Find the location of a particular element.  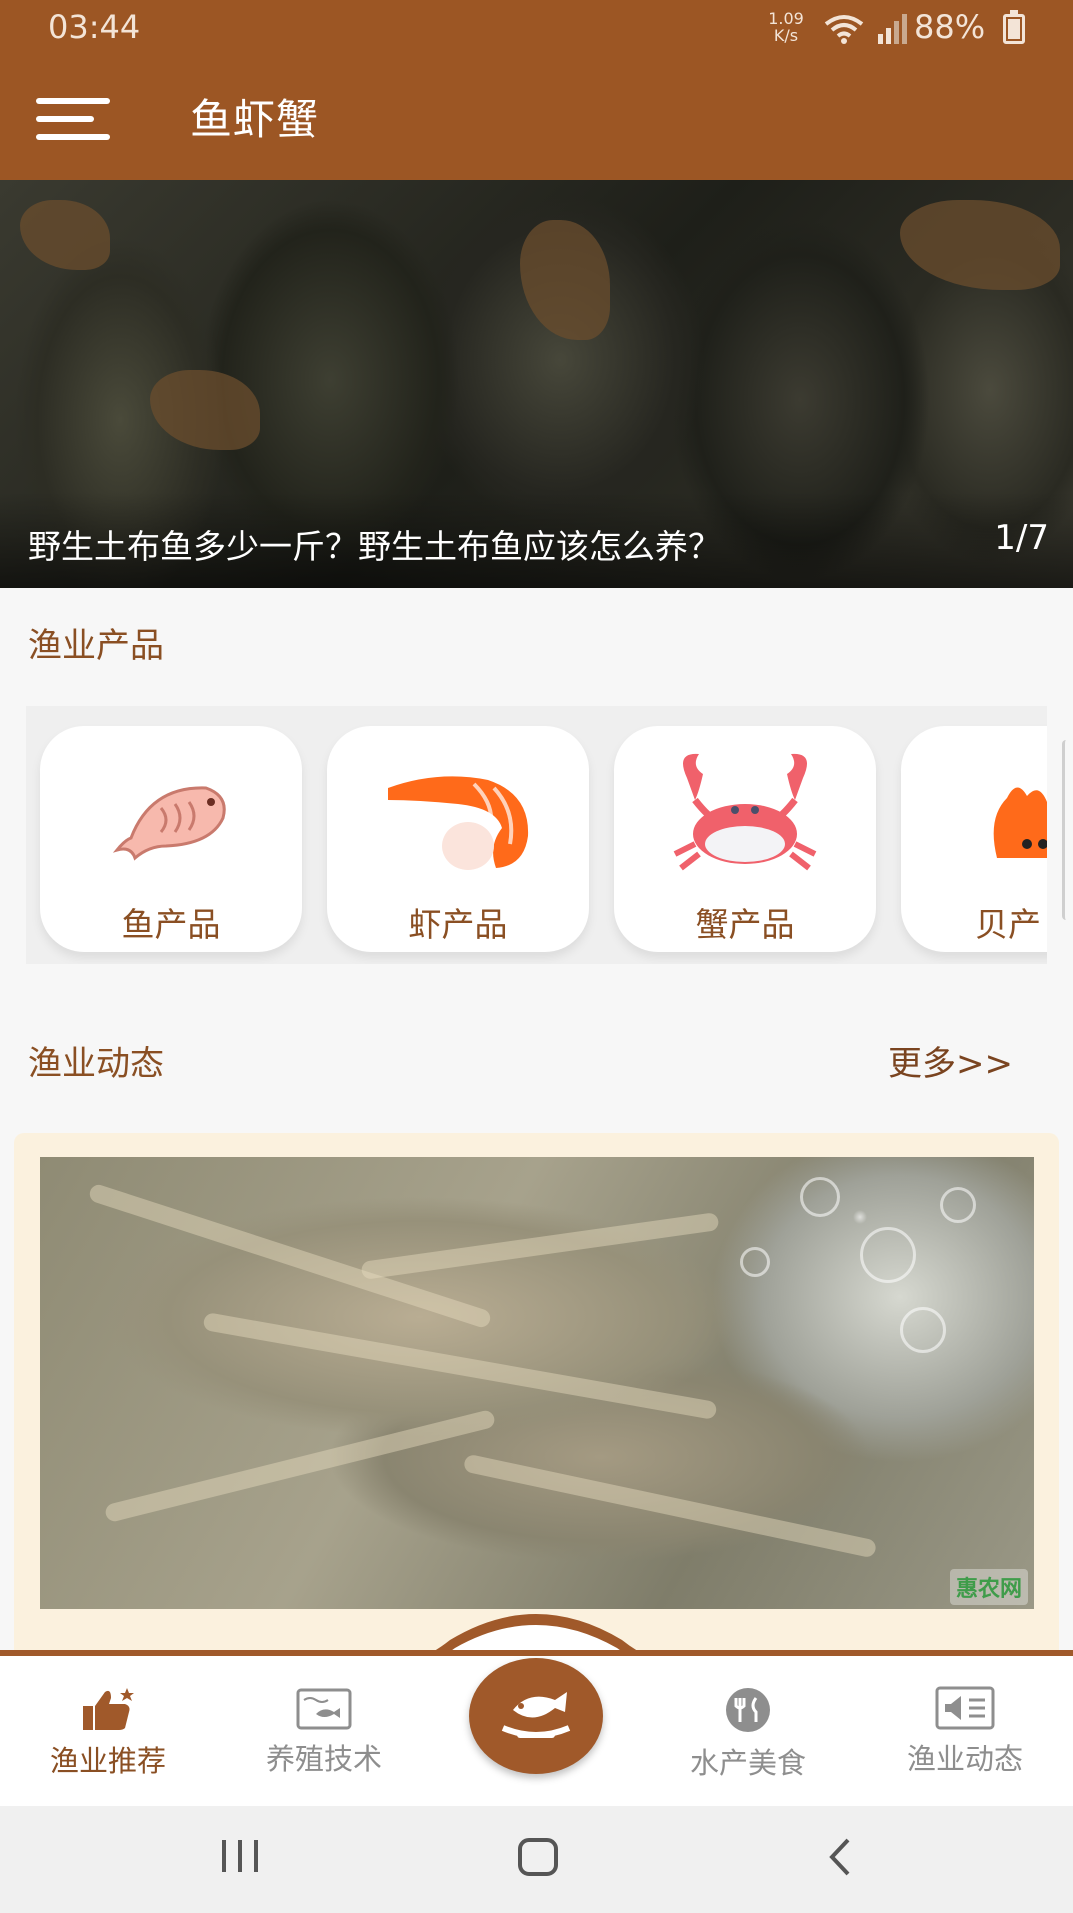

wifi-signal-icon is located at coordinates (865, 29).